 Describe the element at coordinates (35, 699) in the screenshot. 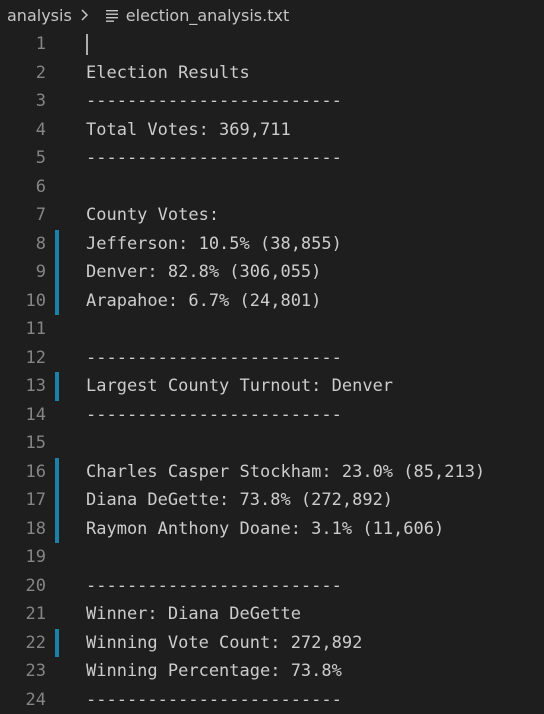

I see `line-number: 24` at that location.